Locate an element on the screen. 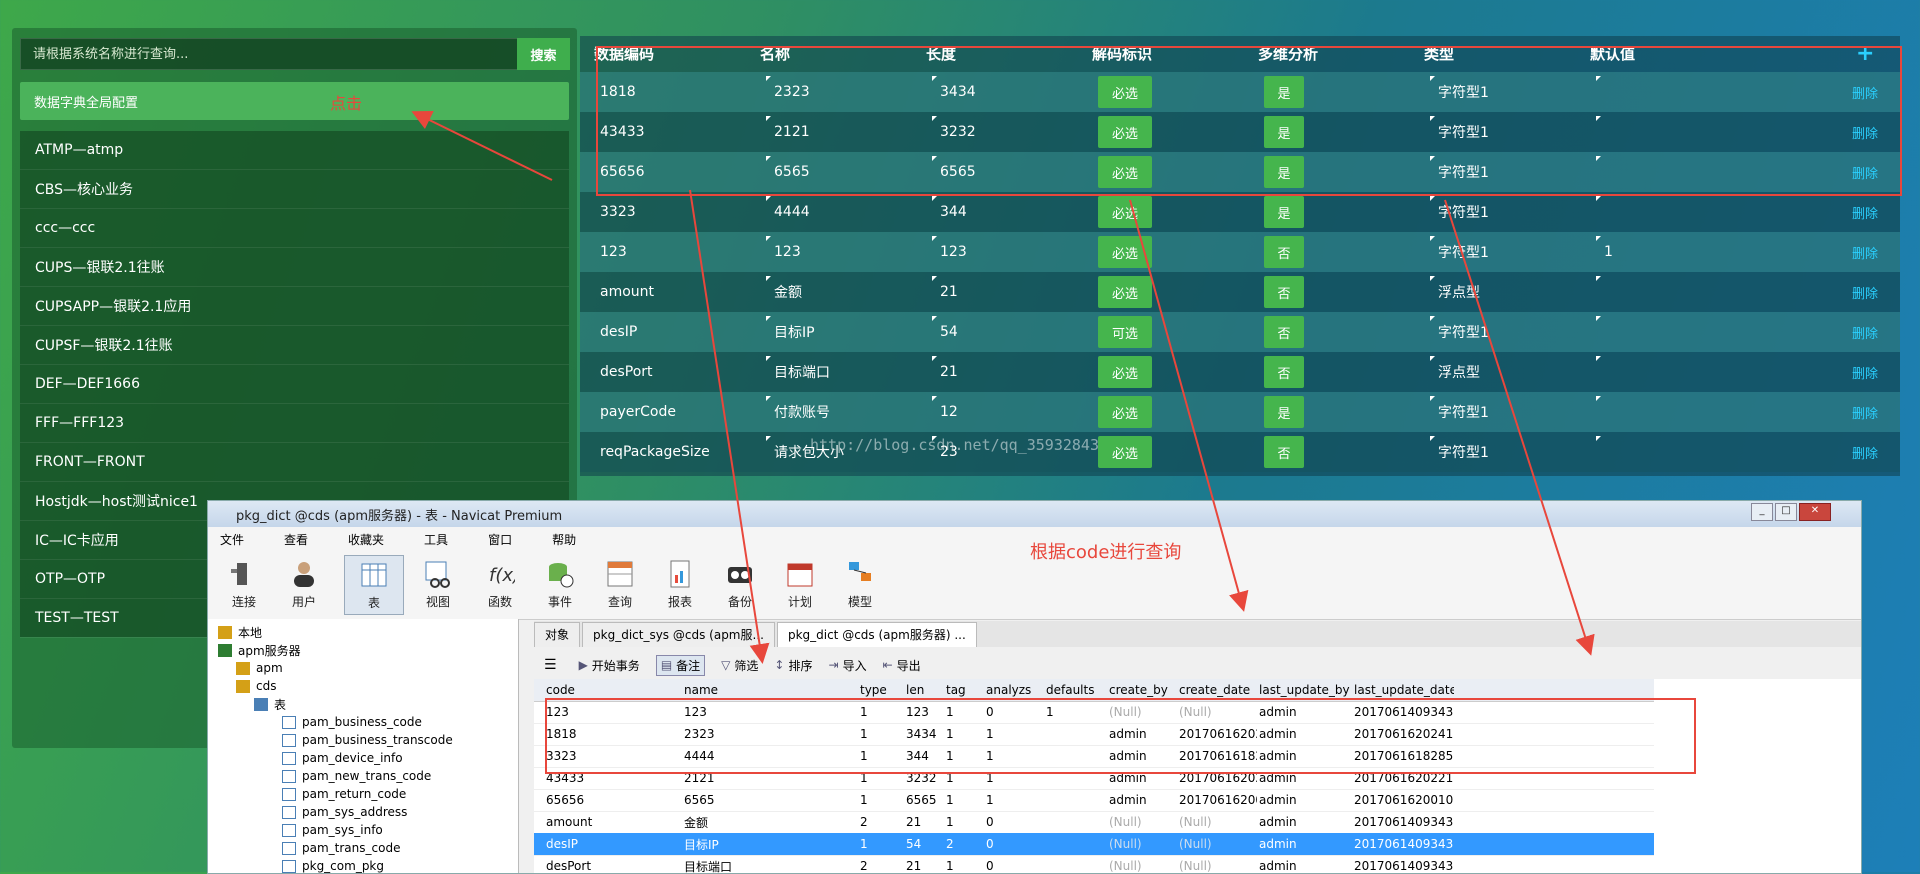 Image resolution: width=1920 pixels, height=874 pixels. cell-len: 6565 is located at coordinates (1007, 172).